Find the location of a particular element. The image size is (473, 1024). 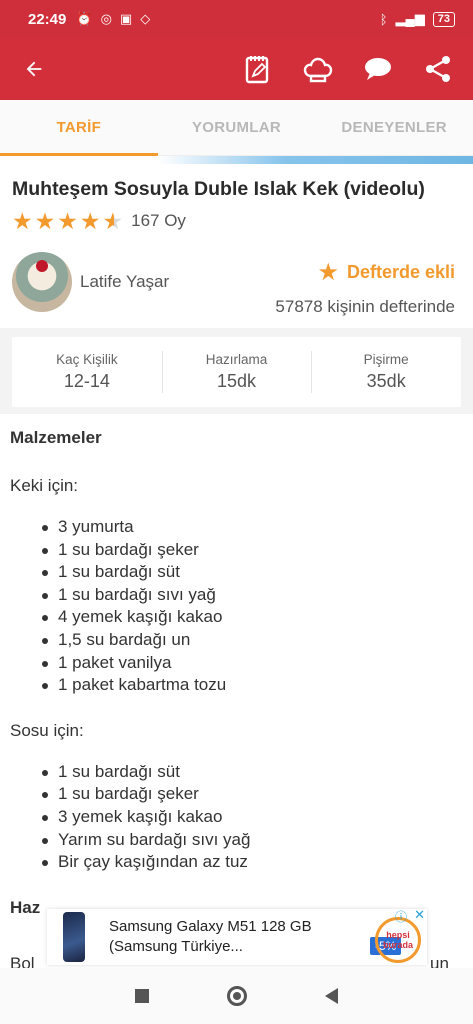

ad-close-icon: ✕ is located at coordinates (419, 915).